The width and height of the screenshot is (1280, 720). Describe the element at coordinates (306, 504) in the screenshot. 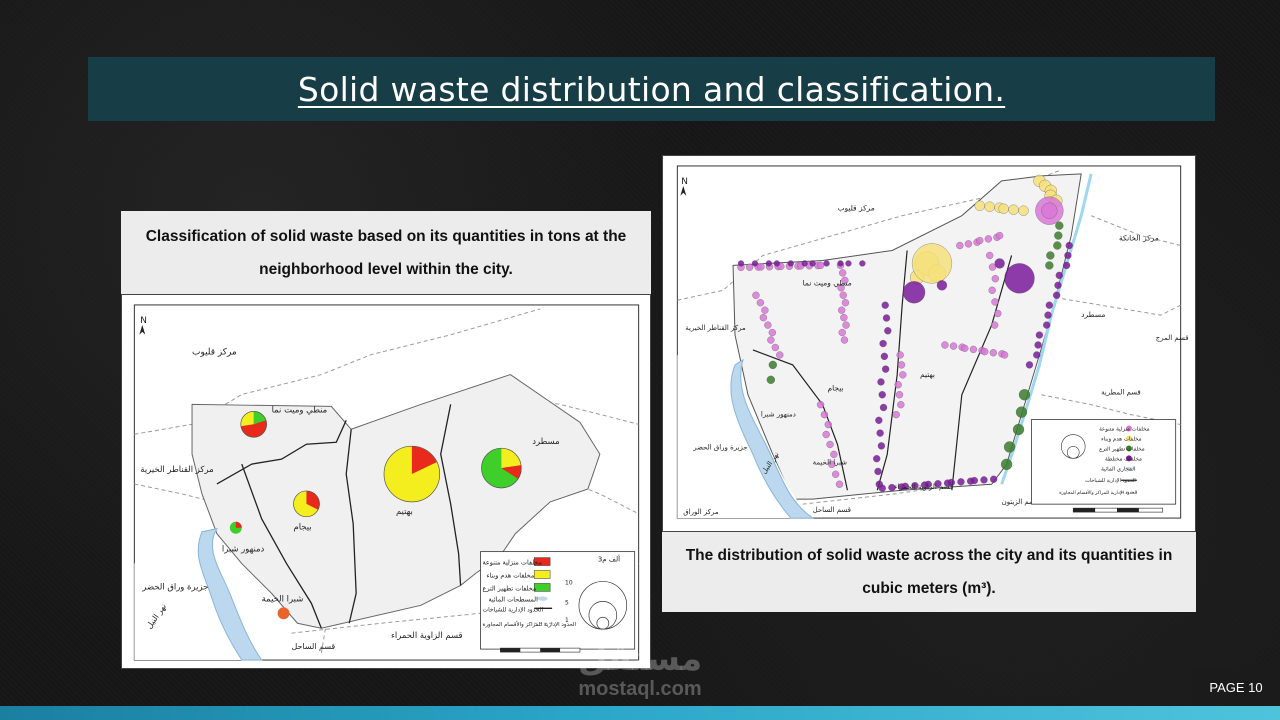

I see `pie-bigam` at that location.